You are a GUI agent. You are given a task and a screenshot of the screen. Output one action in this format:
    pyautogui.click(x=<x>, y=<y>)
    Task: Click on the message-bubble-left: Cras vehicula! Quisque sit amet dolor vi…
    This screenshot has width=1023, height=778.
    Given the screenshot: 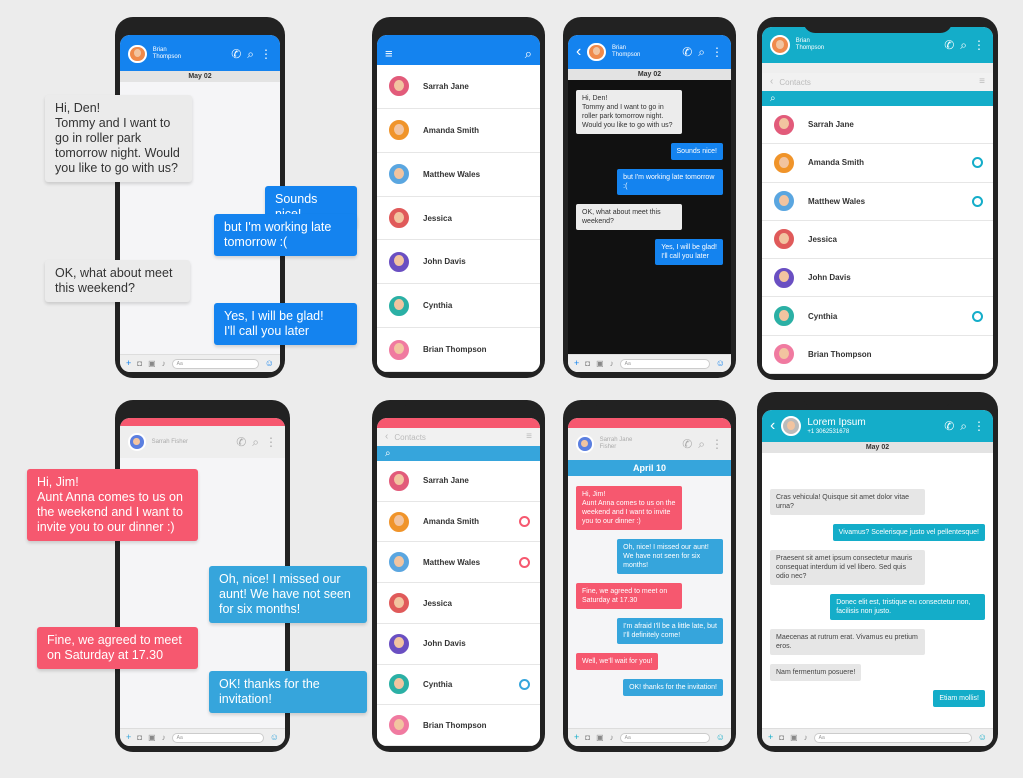 What is the action you would take?
    pyautogui.click(x=847, y=502)
    